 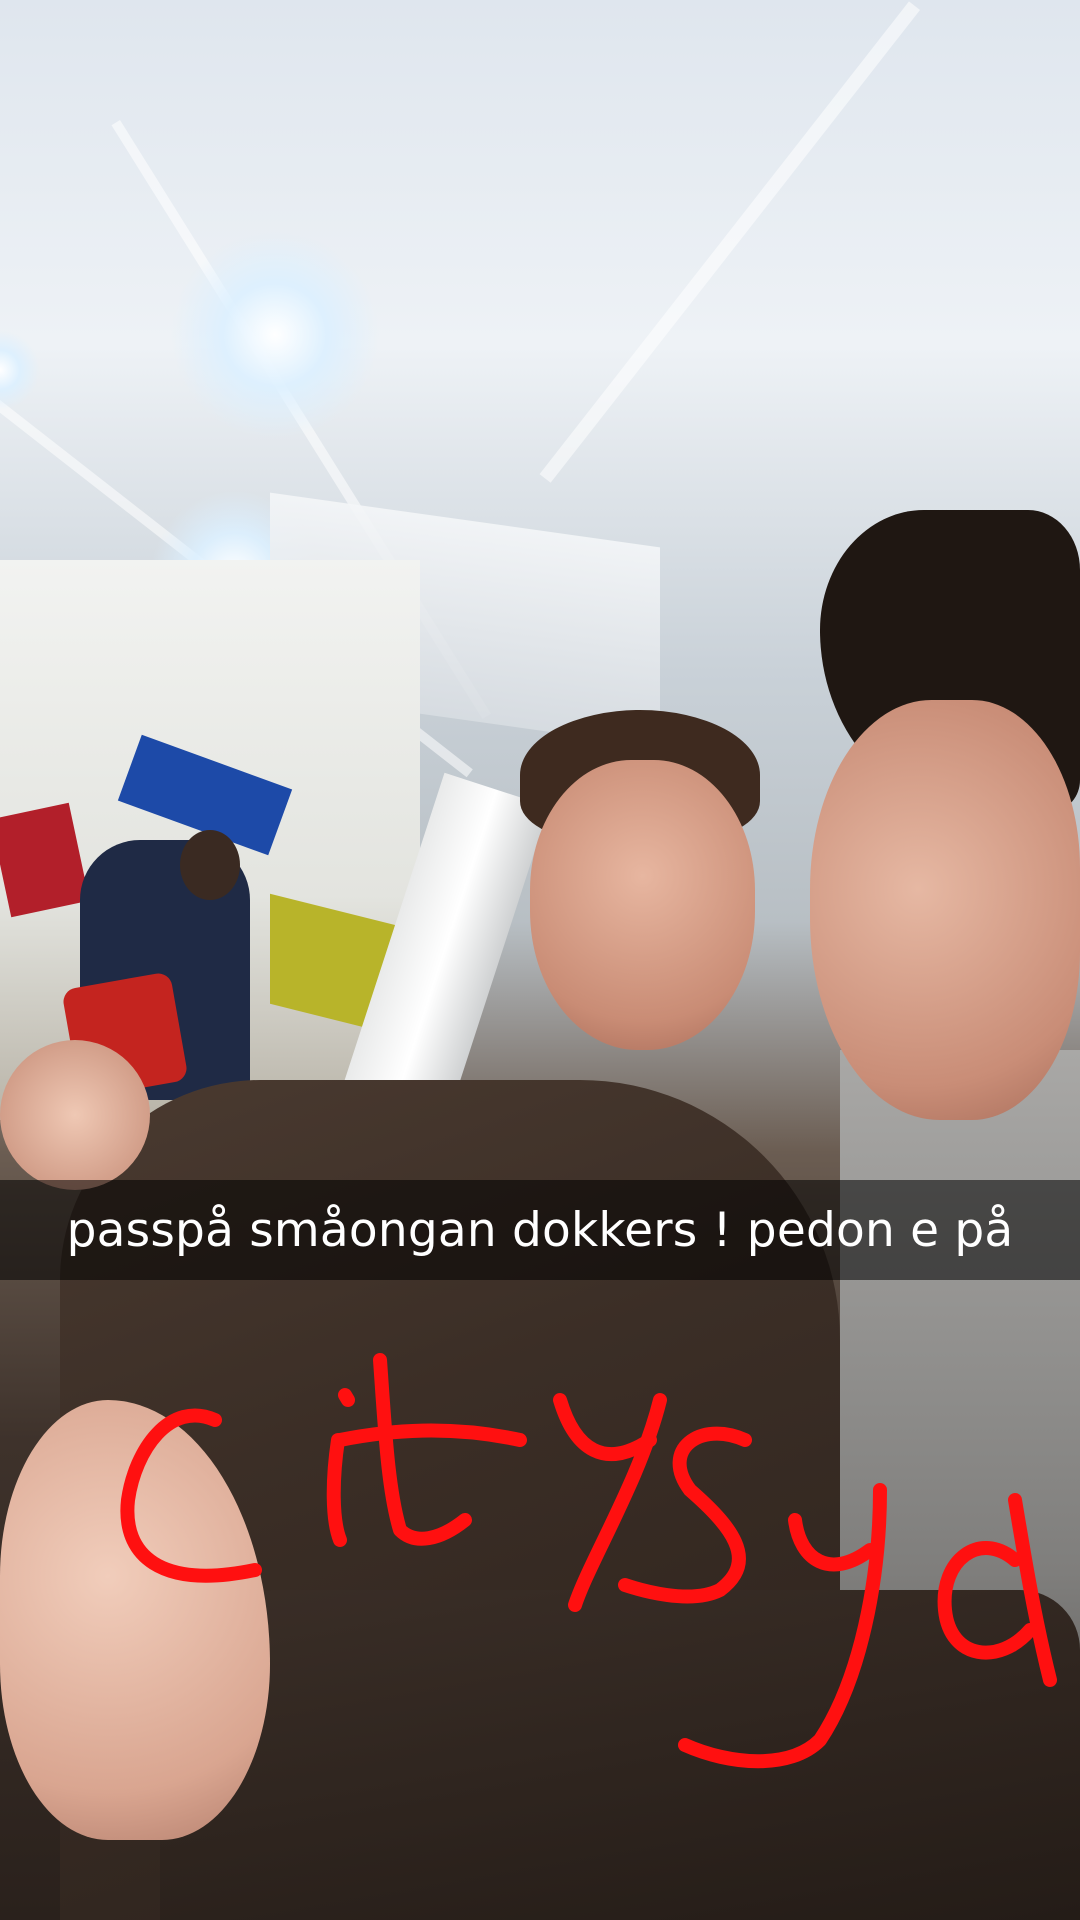 I want to click on snap-caption-text: passpå småongan dokkers ! pedon e på, so click(x=540, y=1230).